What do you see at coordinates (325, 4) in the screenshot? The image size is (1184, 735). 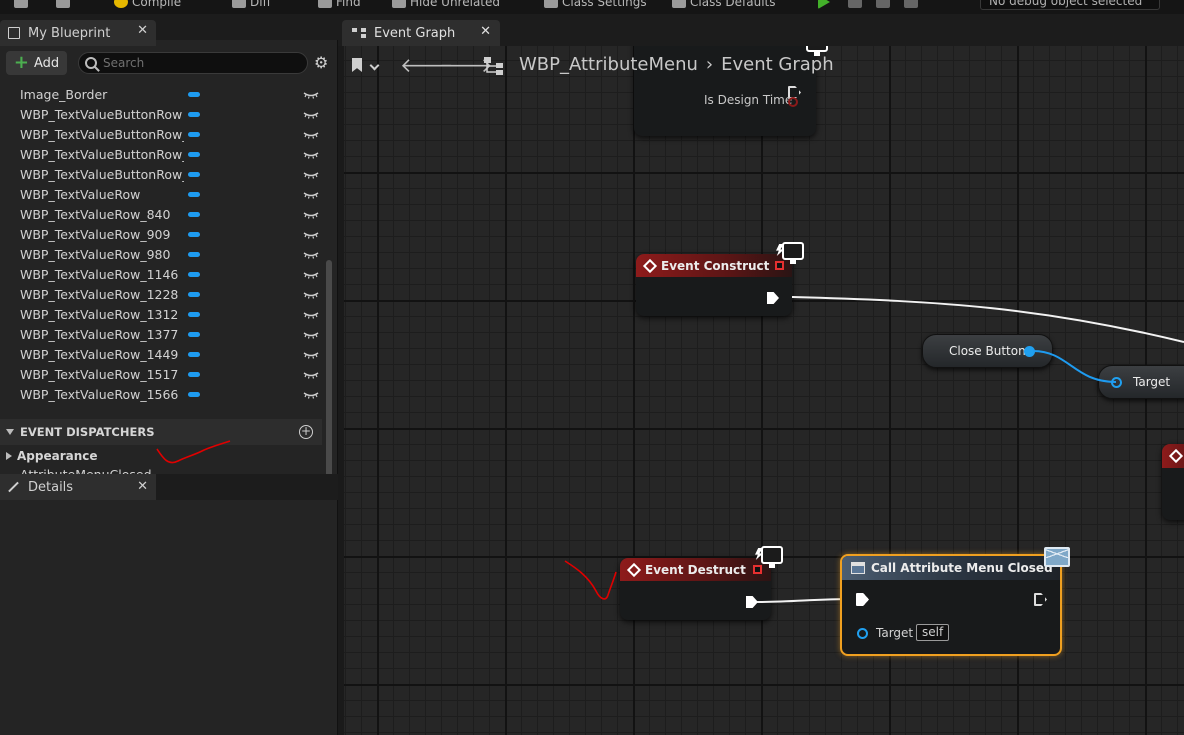 I see `find-icon` at bounding box center [325, 4].